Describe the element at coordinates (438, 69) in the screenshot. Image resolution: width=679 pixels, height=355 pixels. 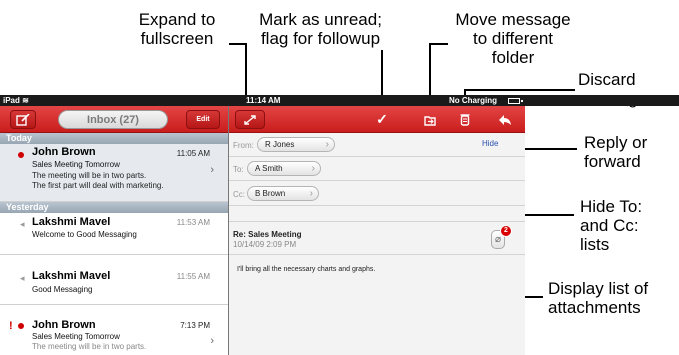
I see `leader-move` at that location.